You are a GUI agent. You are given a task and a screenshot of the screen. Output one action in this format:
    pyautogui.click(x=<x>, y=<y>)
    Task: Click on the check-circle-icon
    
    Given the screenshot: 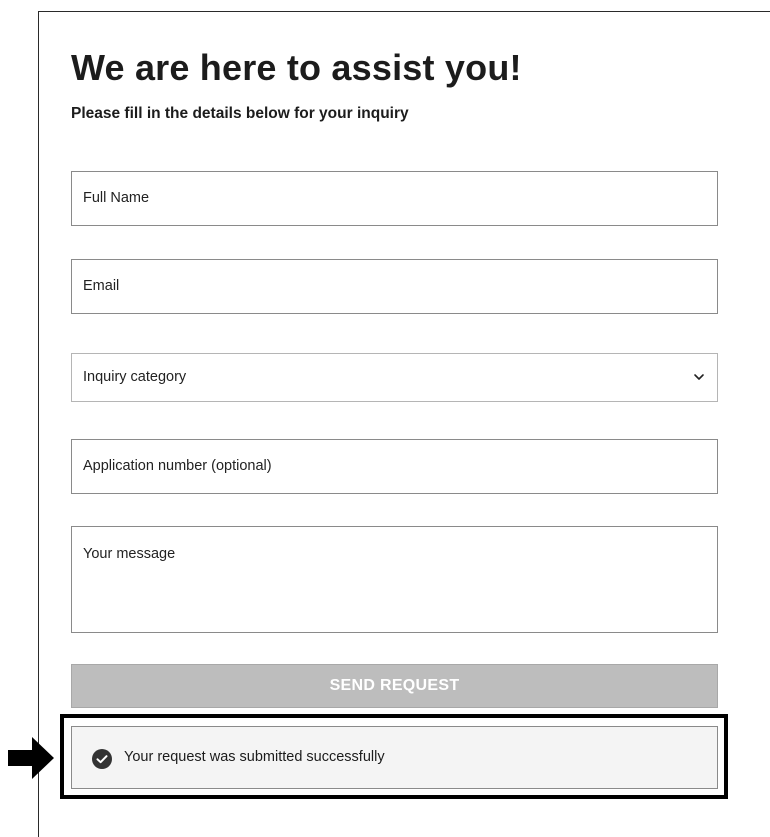 What is the action you would take?
    pyautogui.click(x=102, y=759)
    